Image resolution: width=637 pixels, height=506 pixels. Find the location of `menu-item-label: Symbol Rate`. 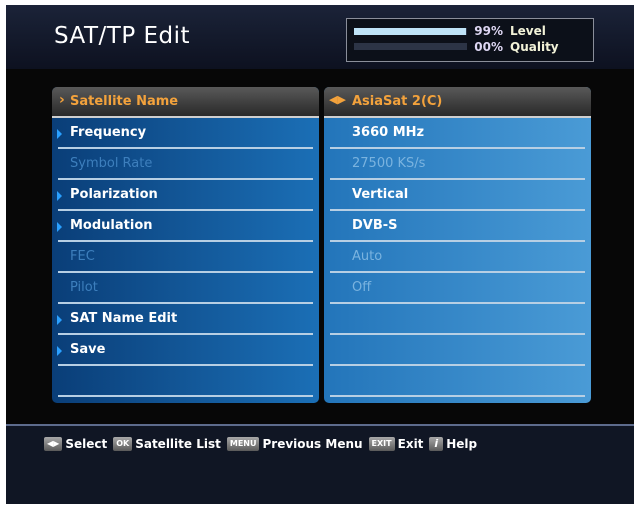

menu-item-label: Symbol Rate is located at coordinates (111, 163).